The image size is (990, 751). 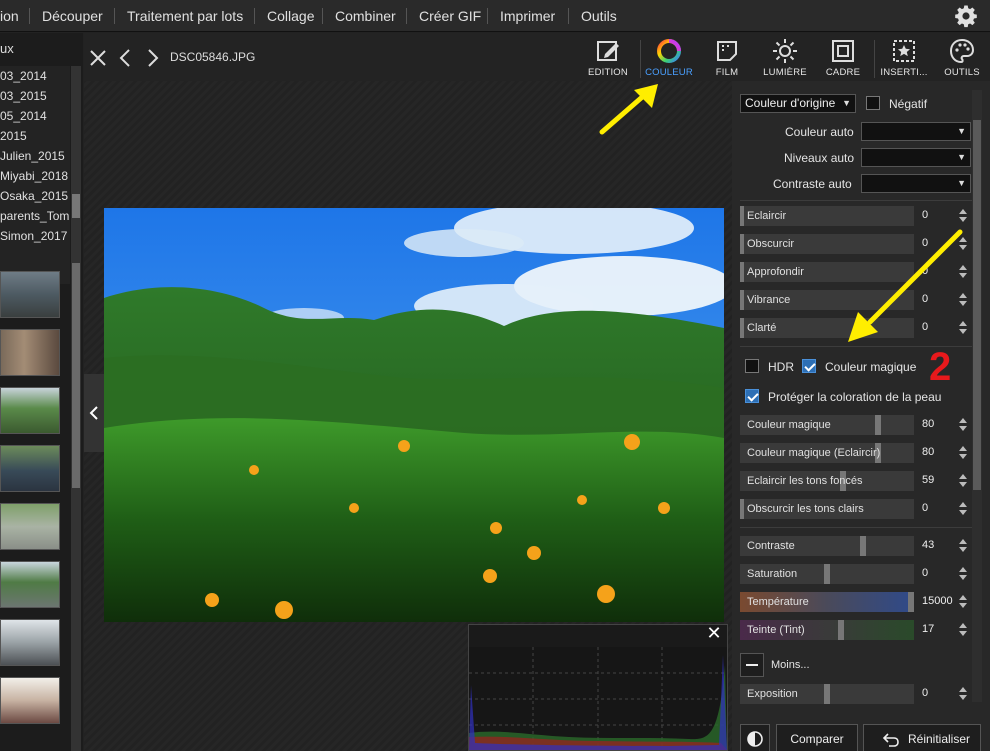 What do you see at coordinates (599, 16) in the screenshot?
I see `menu-item-outils: Outils` at bounding box center [599, 16].